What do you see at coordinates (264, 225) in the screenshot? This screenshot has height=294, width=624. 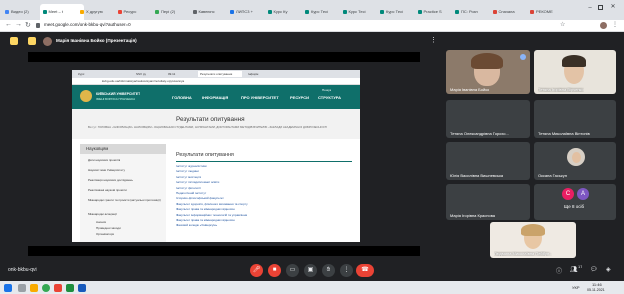 I see `content-link: Фаховий коледж «Універсум»` at bounding box center [264, 225].